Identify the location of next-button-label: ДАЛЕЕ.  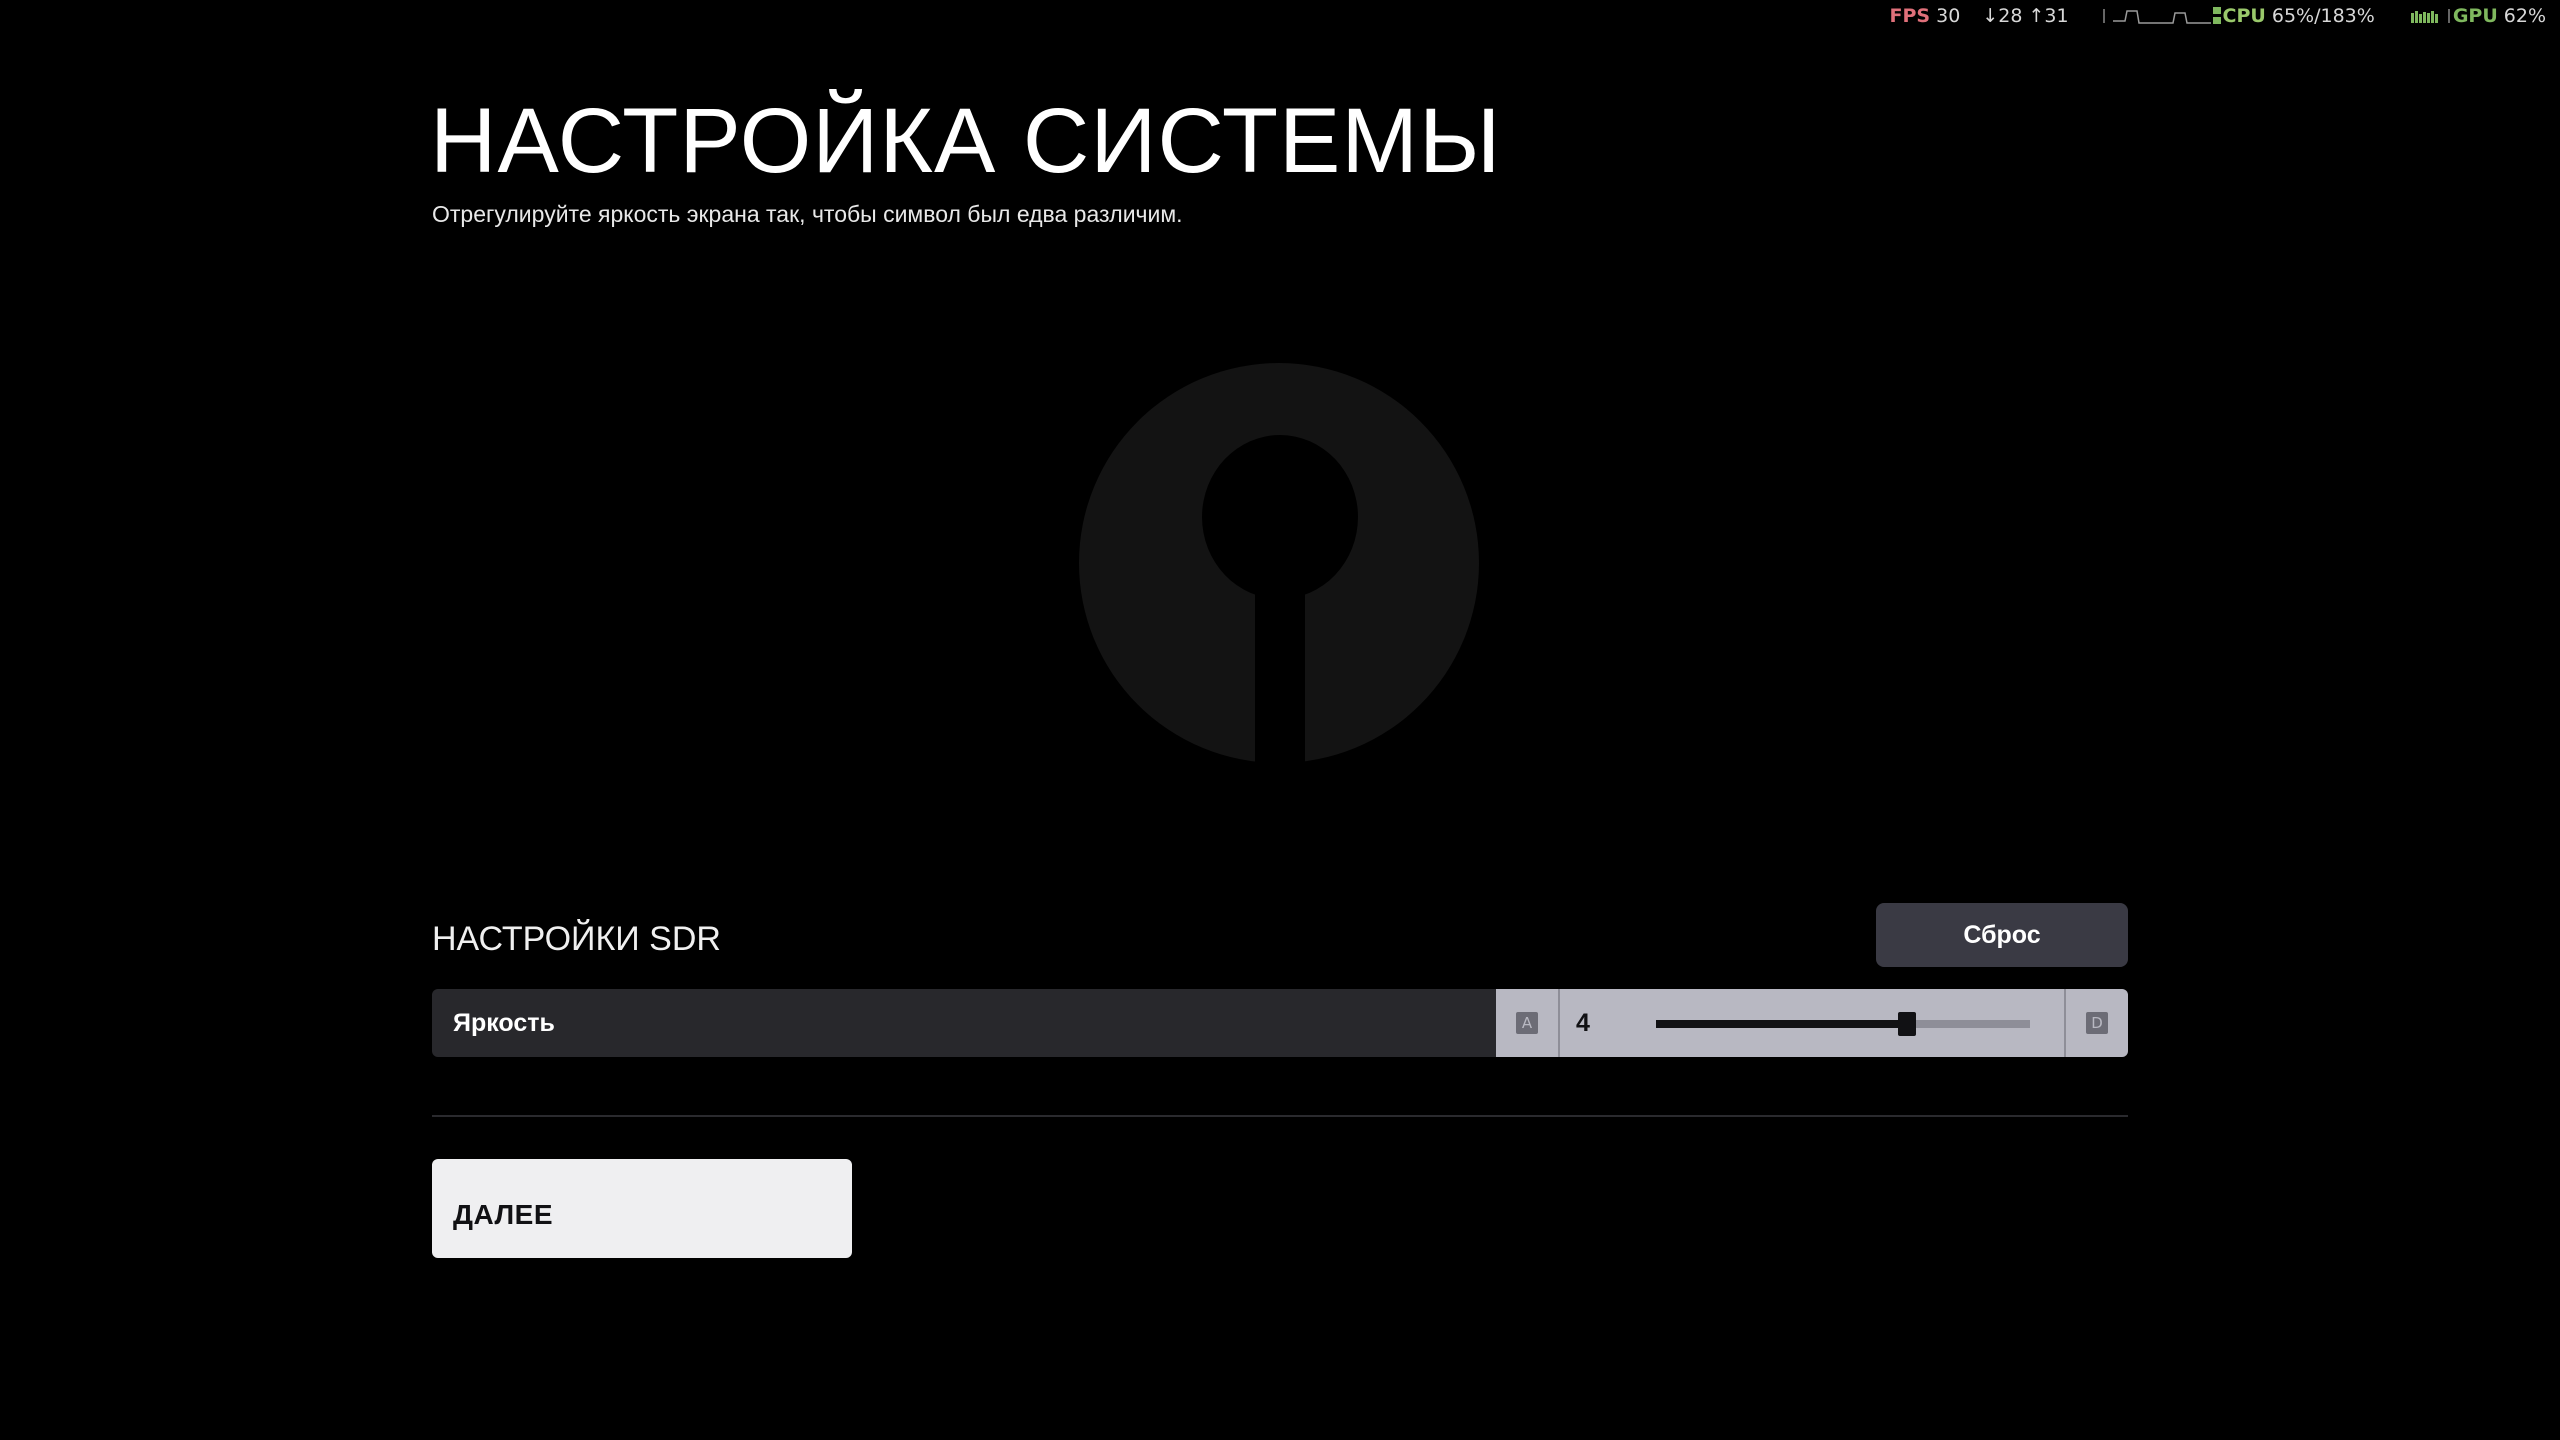
(503, 1214).